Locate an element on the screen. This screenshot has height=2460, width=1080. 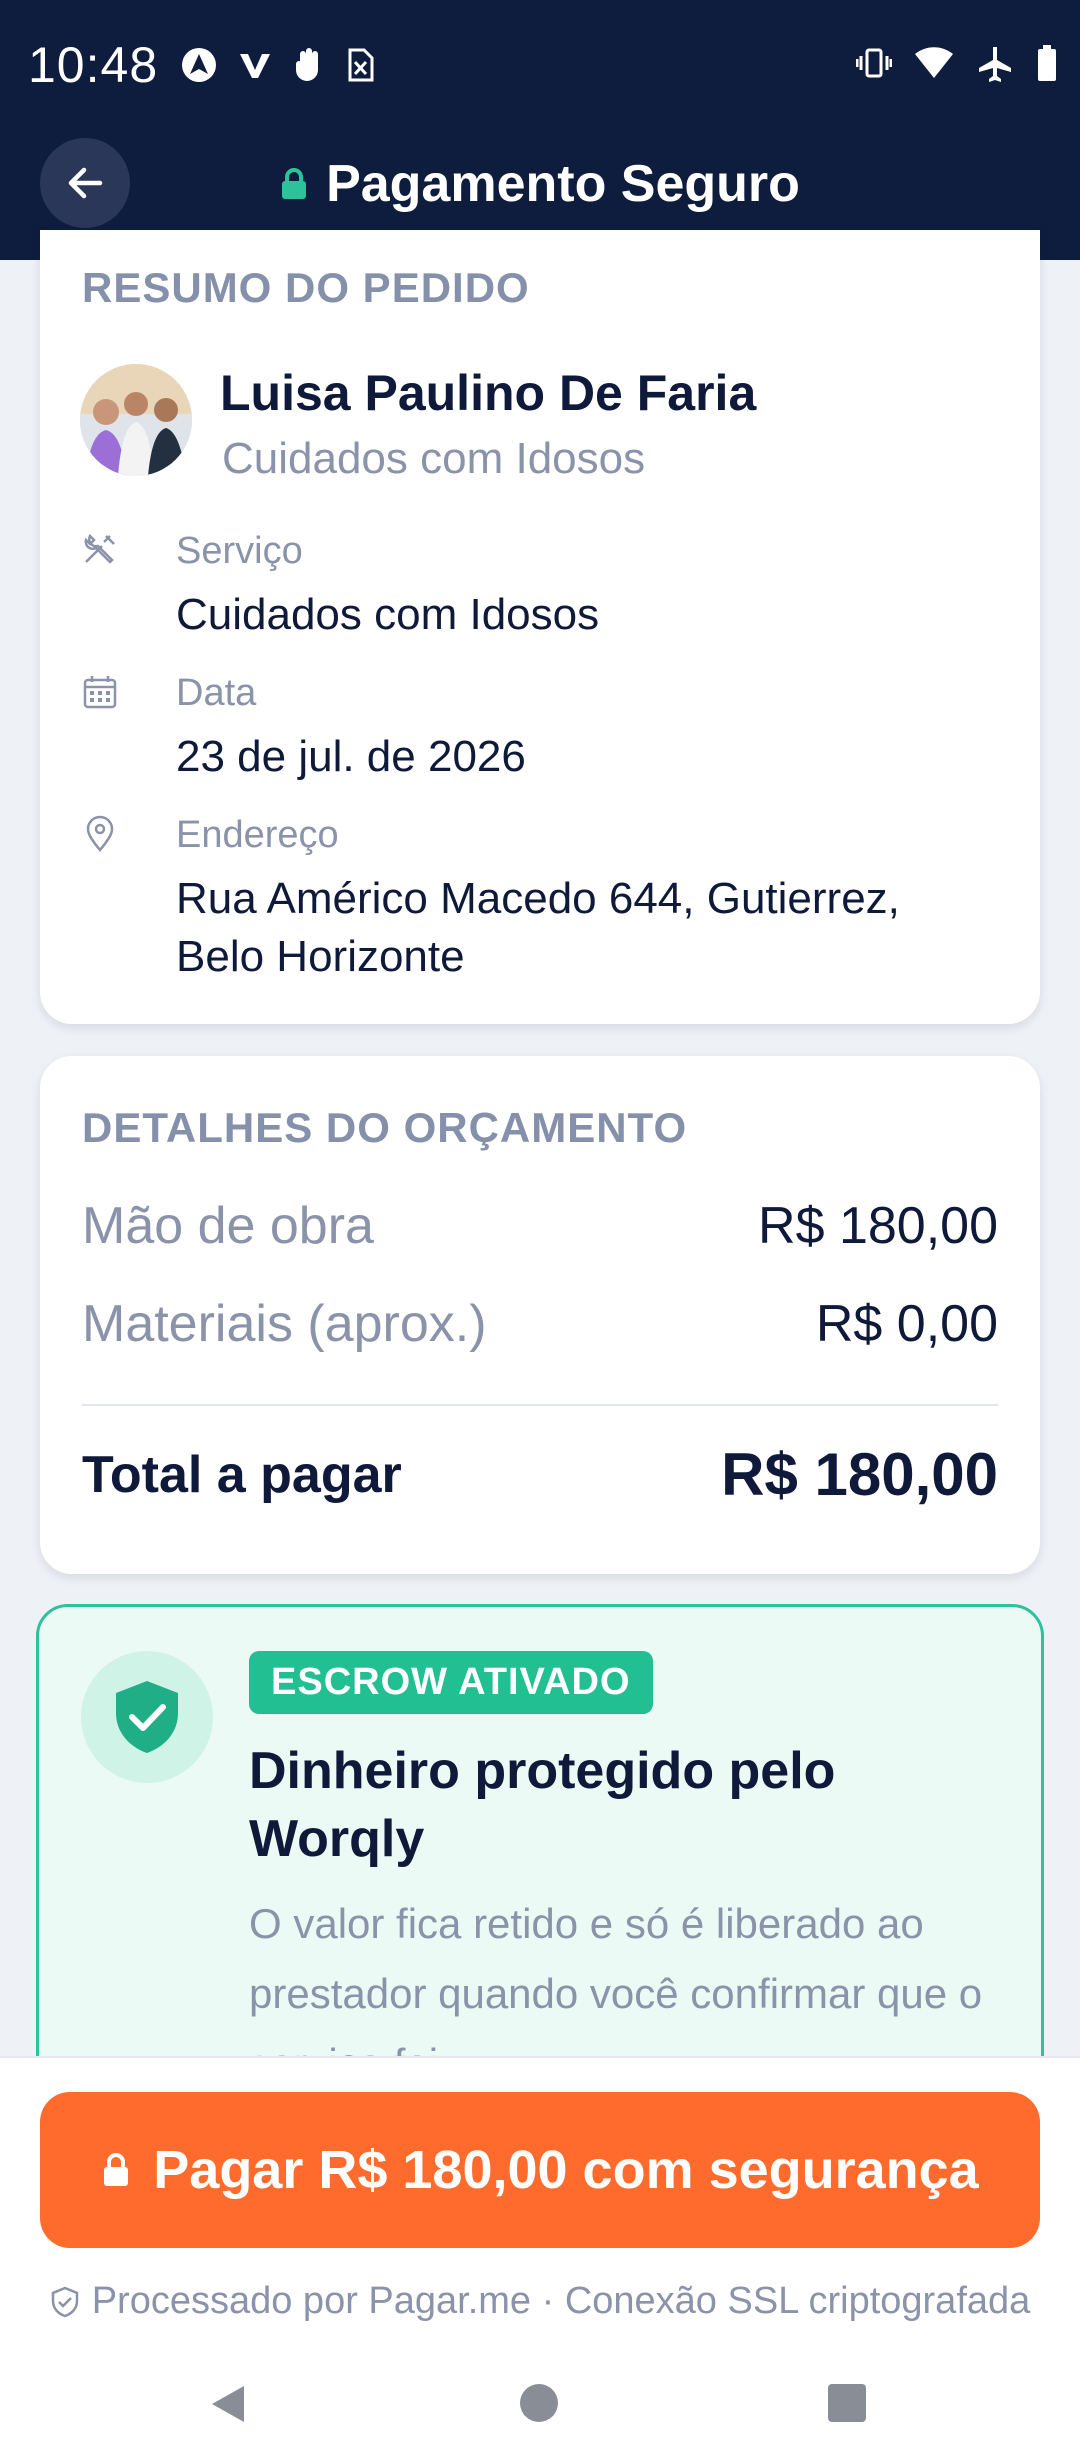
date-value: 23 de jul. de 2026 is located at coordinates (351, 756).